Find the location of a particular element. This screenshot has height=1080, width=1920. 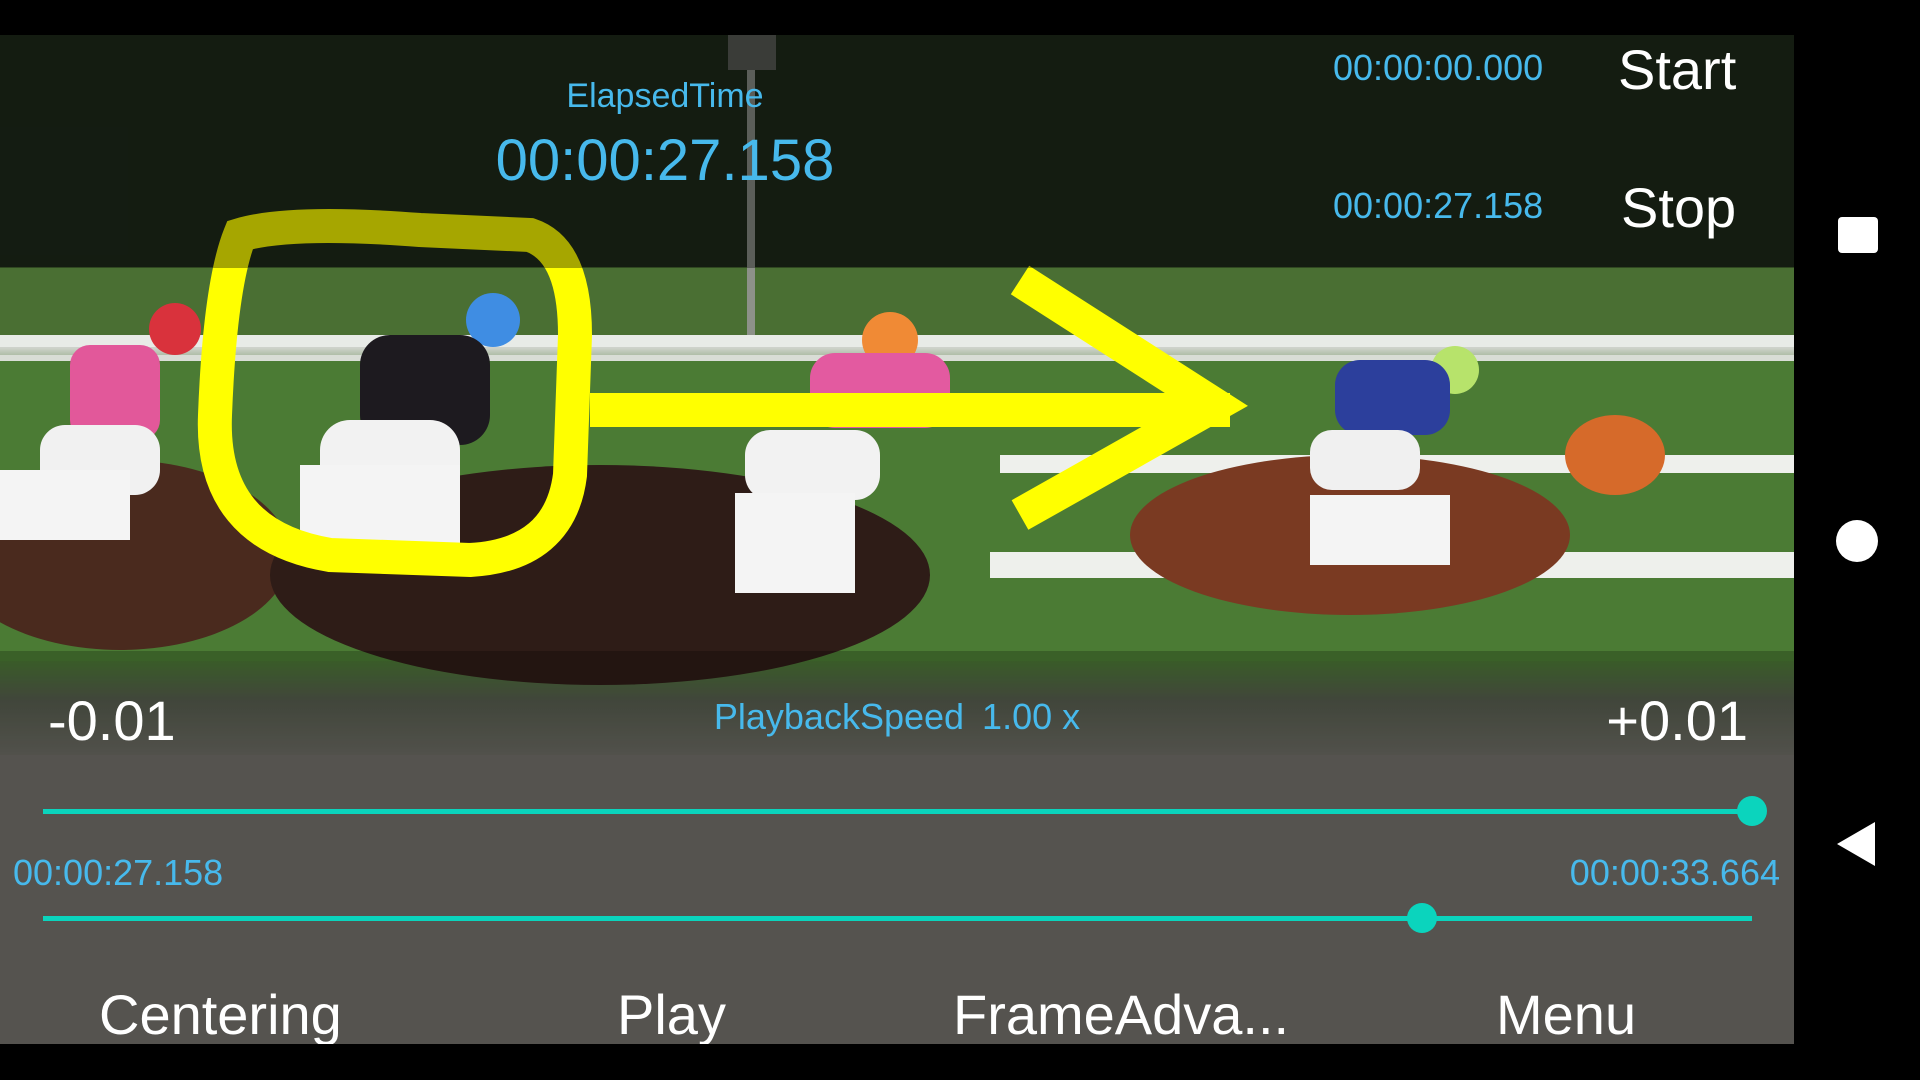

centering-button: Centering is located at coordinates (220, 1013).